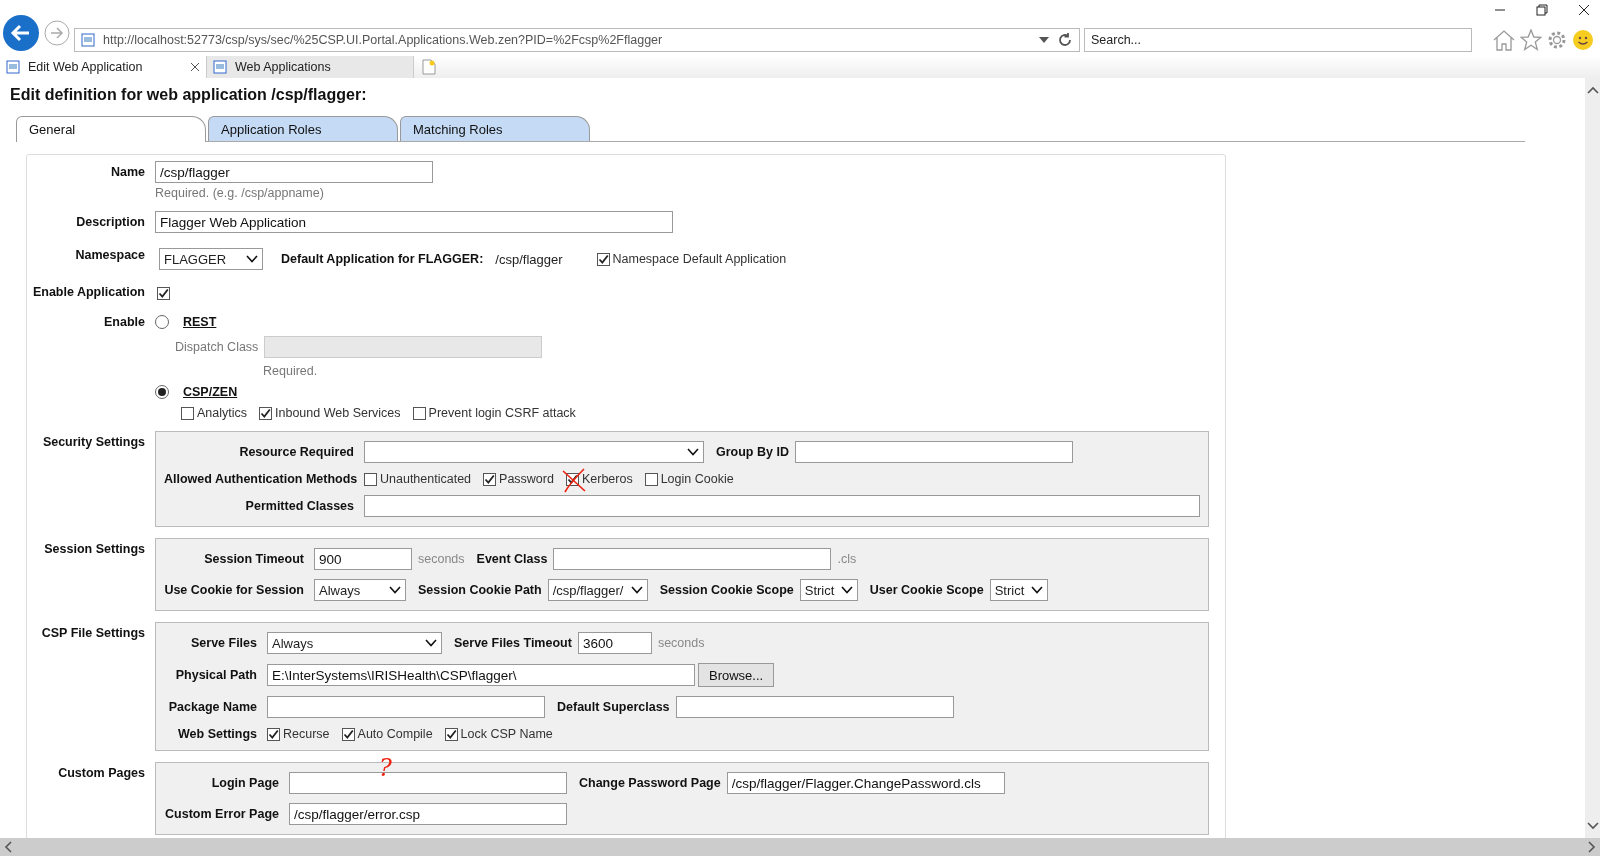 This screenshot has width=1600, height=856. Describe the element at coordinates (338, 413) in the screenshot. I see `checkbox-label: Inbound Web Services` at that location.